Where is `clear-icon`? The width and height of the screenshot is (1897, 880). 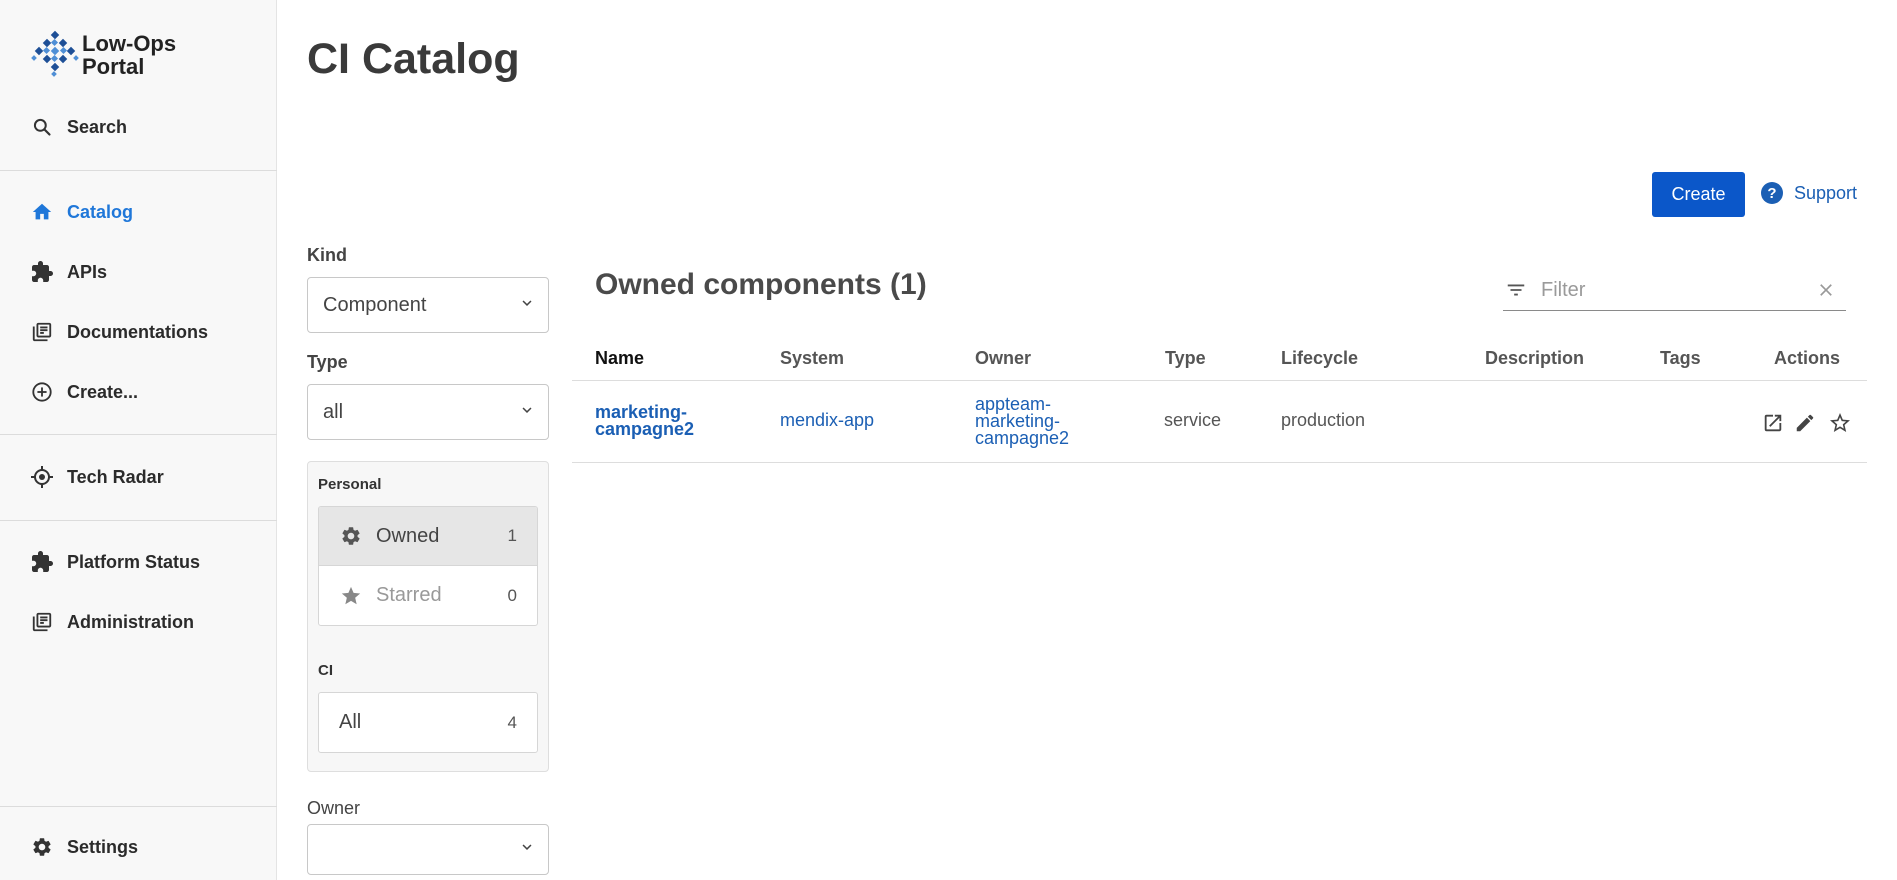 clear-icon is located at coordinates (1826, 290).